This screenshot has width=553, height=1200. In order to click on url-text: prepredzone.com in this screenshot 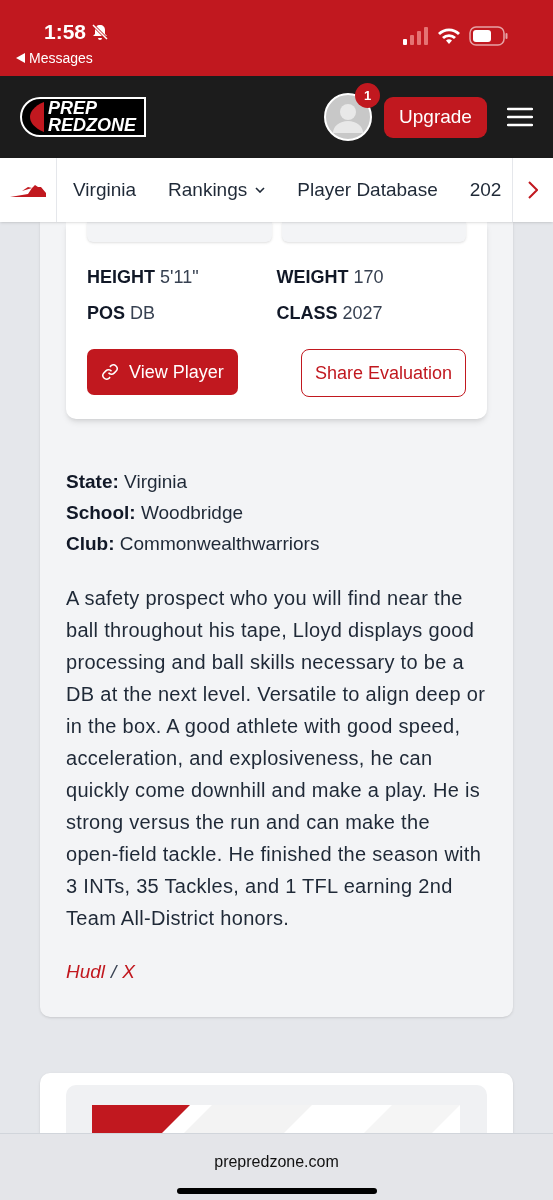, I will do `click(276, 1162)`.